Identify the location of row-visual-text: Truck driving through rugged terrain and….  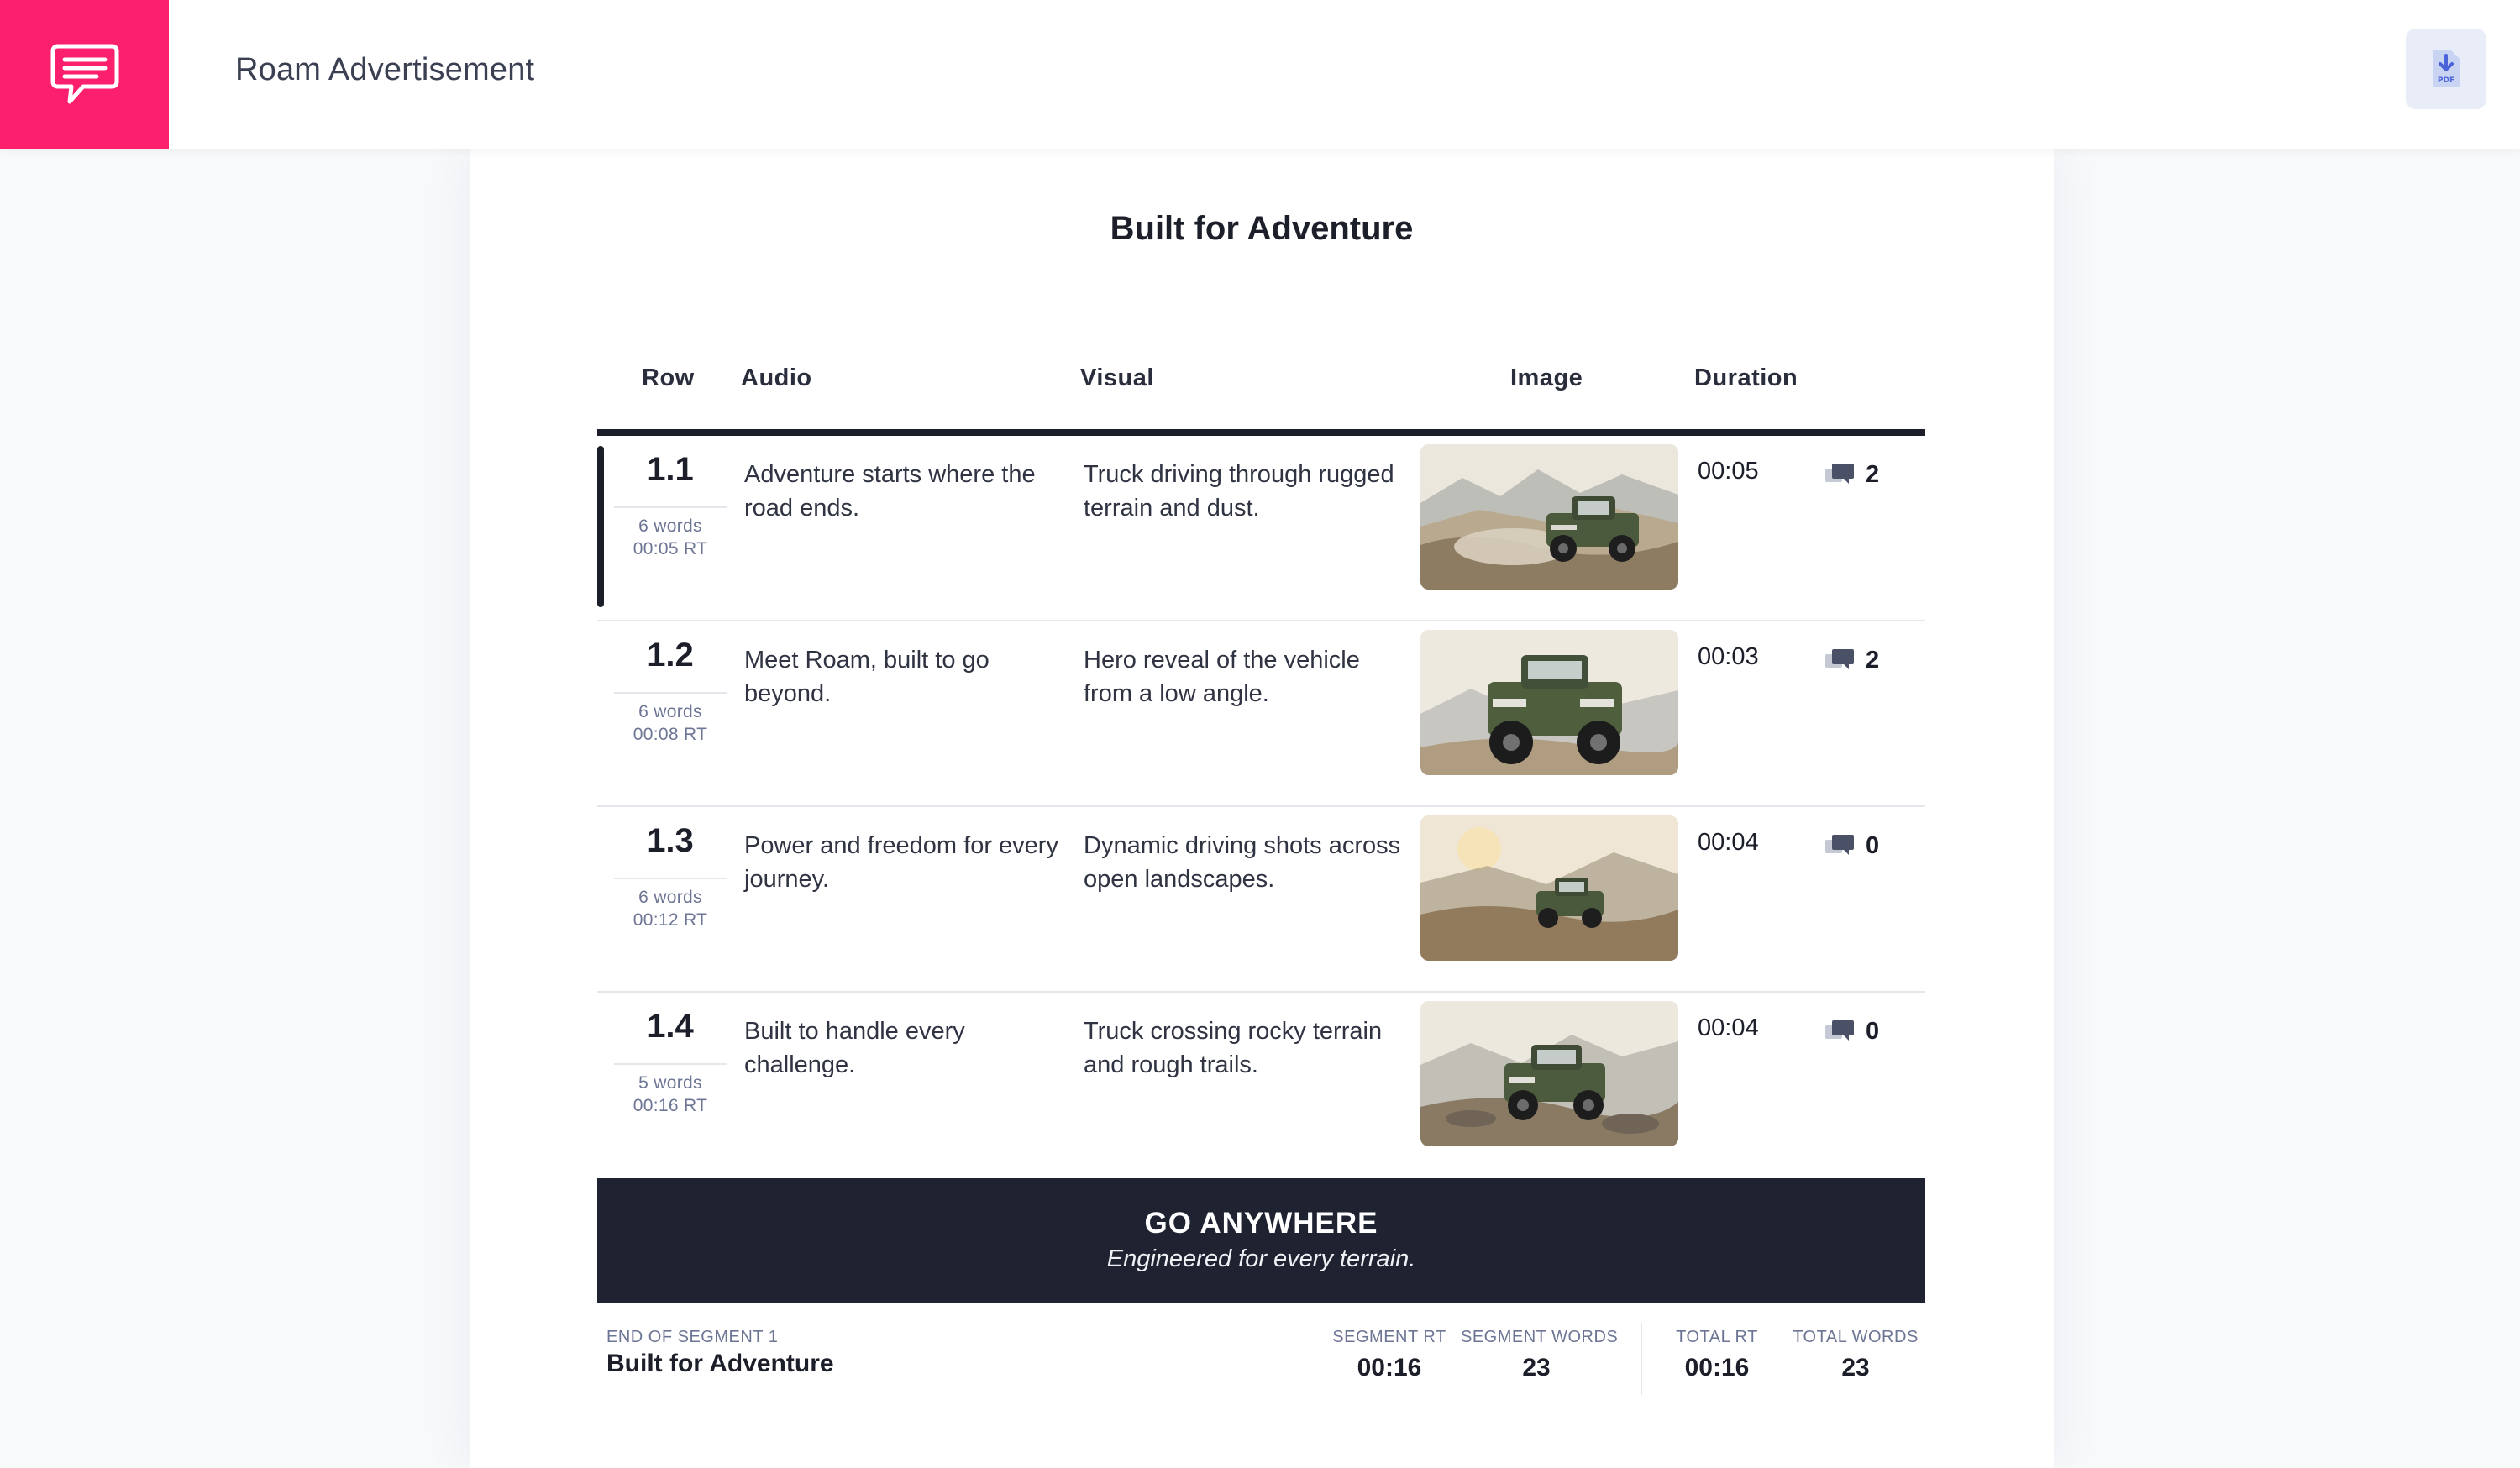
(1243, 491).